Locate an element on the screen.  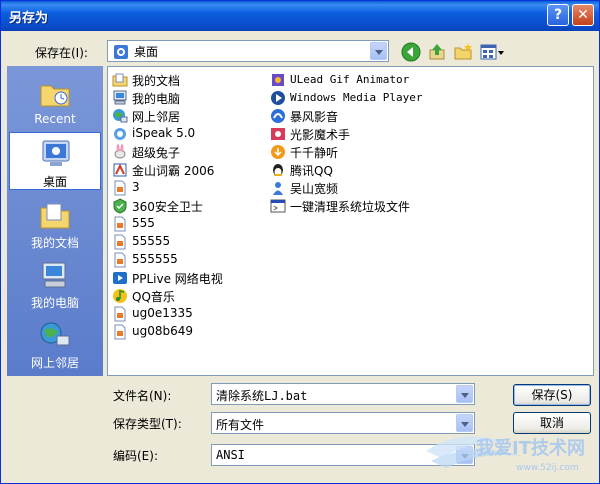
list-item: 金山词霸 2006 is located at coordinates (187, 170).